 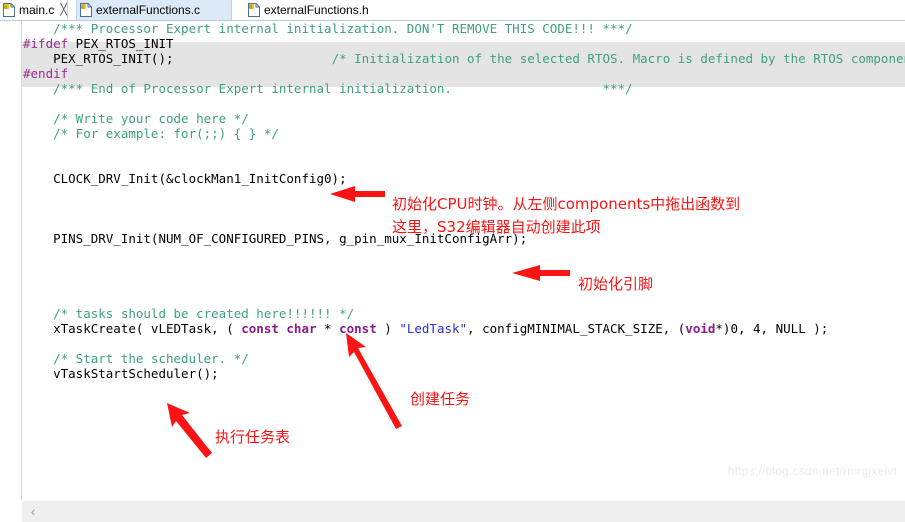 What do you see at coordinates (189, 430) in the screenshot?
I see `arrow-to-vtaskstartscheduler` at bounding box center [189, 430].